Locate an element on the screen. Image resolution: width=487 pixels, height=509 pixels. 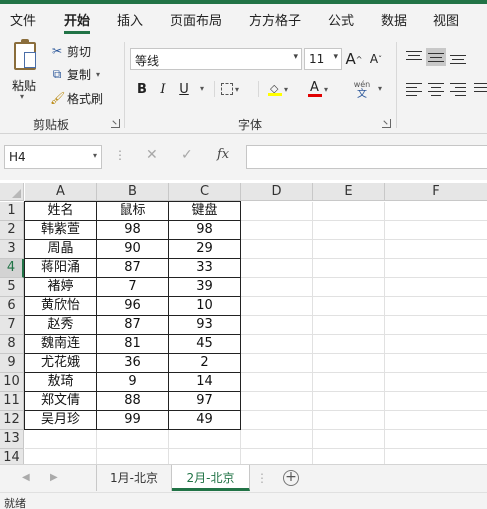
row-header-9: 9 is located at coordinates (12, 363).